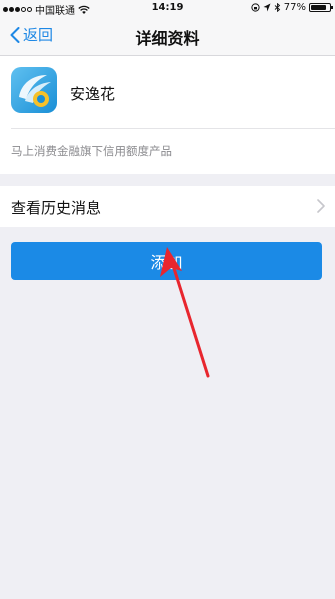 This screenshot has width=335, height=599. I want to click on status-bar: 中国联通 14:19 77%, so click(167, 8).